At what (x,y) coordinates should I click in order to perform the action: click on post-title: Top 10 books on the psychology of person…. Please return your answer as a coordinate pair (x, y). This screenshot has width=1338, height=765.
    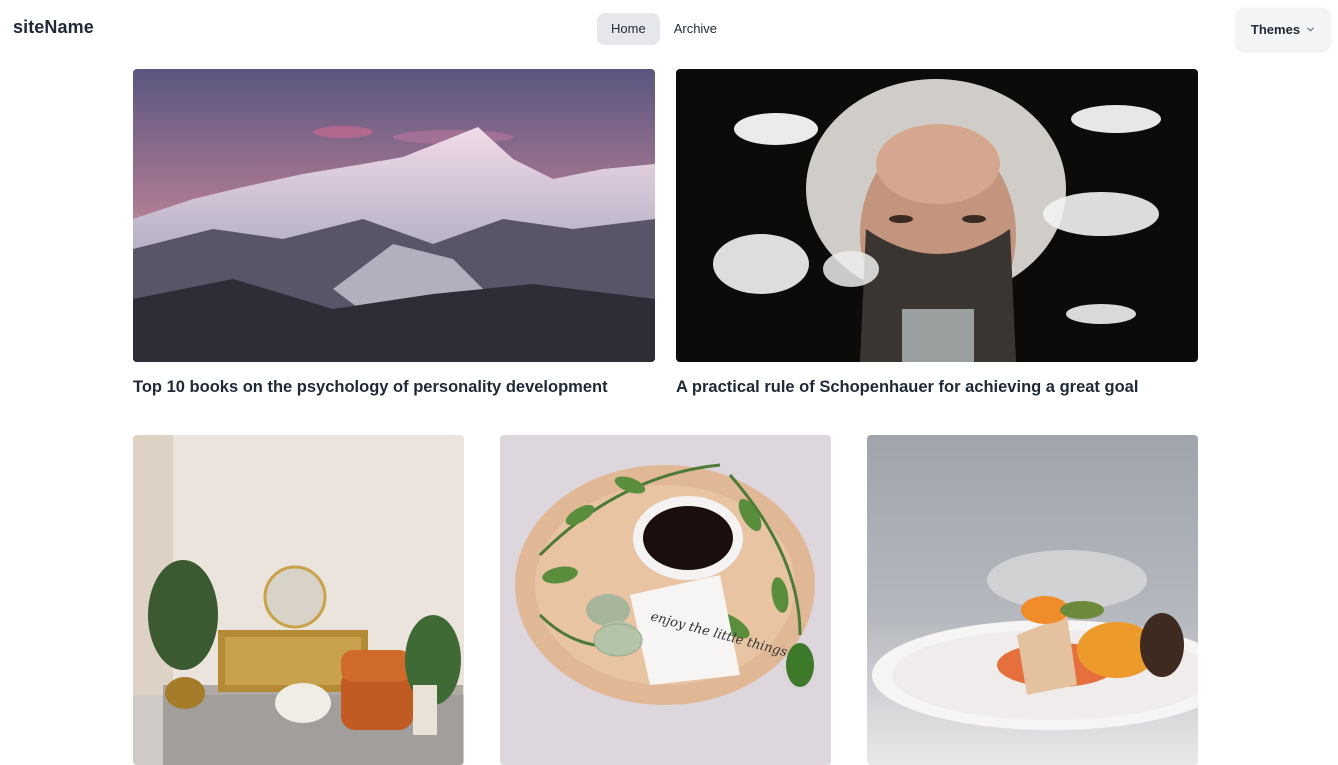
    Looking at the image, I should click on (370, 387).